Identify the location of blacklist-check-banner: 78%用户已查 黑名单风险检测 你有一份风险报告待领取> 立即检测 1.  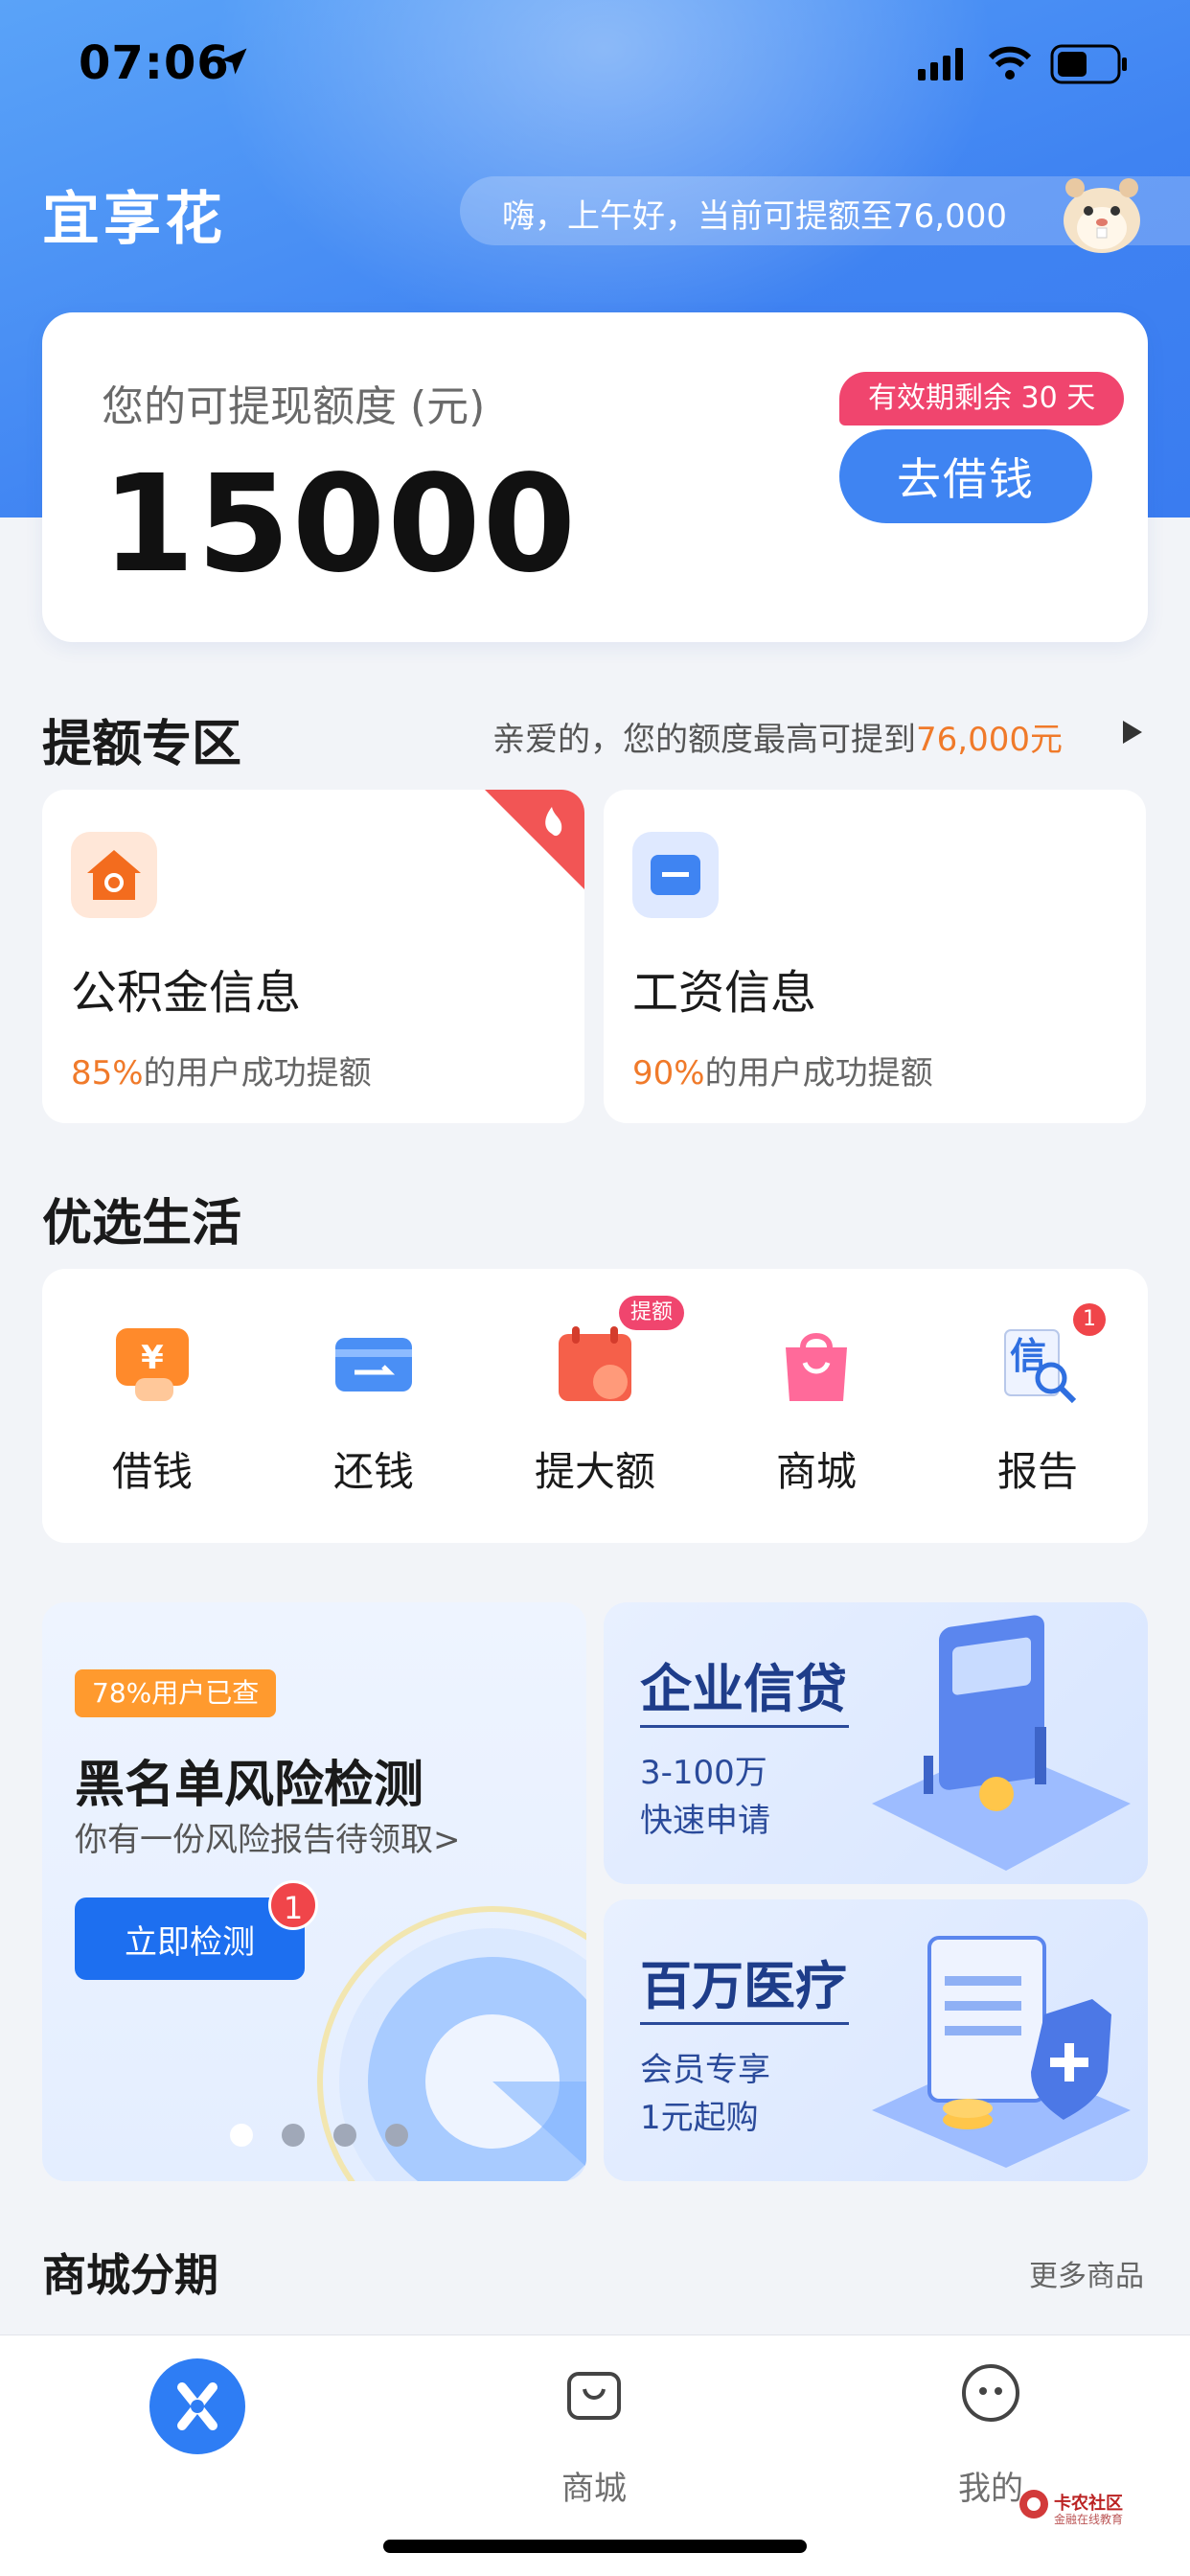
(314, 1891).